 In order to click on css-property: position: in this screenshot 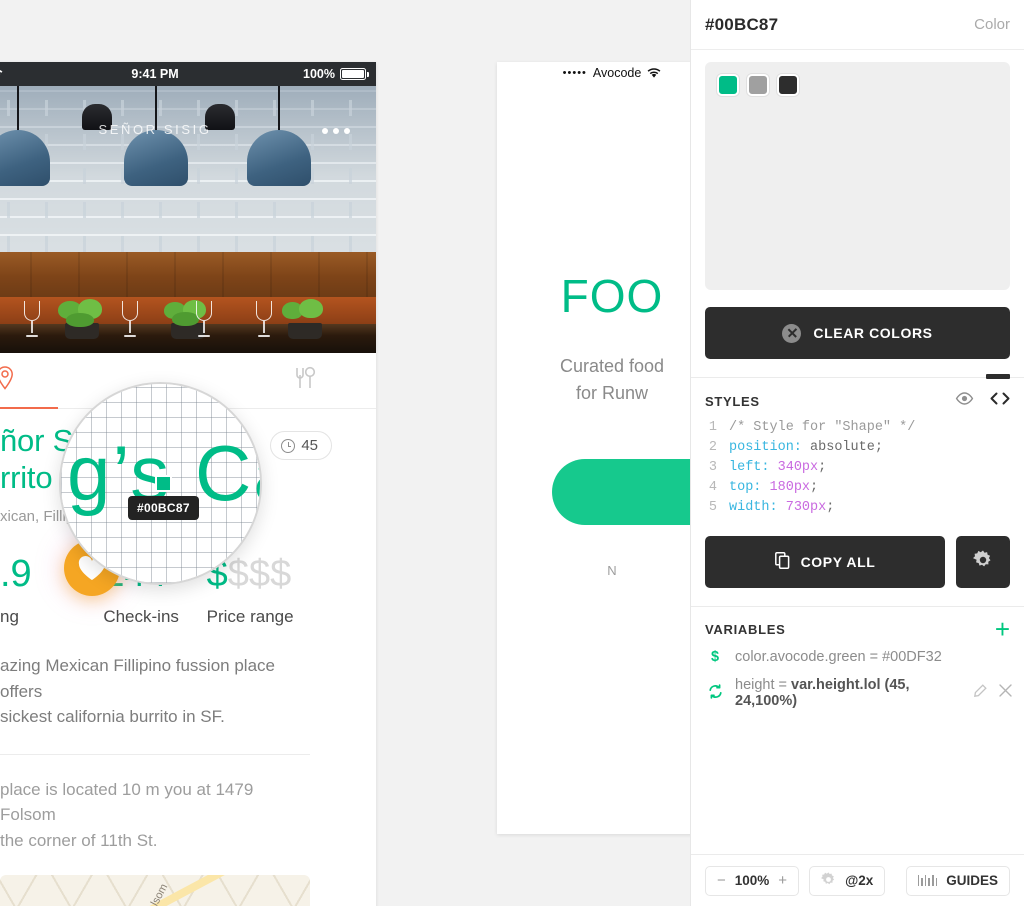, I will do `click(765, 447)`.